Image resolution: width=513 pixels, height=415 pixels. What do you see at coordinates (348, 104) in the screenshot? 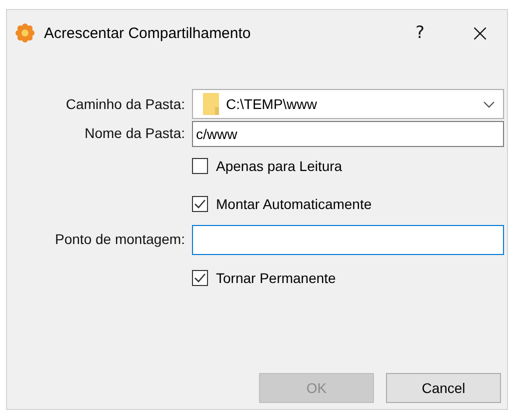
I see `folder-path-dropdown: C:\TEMP\www` at bounding box center [348, 104].